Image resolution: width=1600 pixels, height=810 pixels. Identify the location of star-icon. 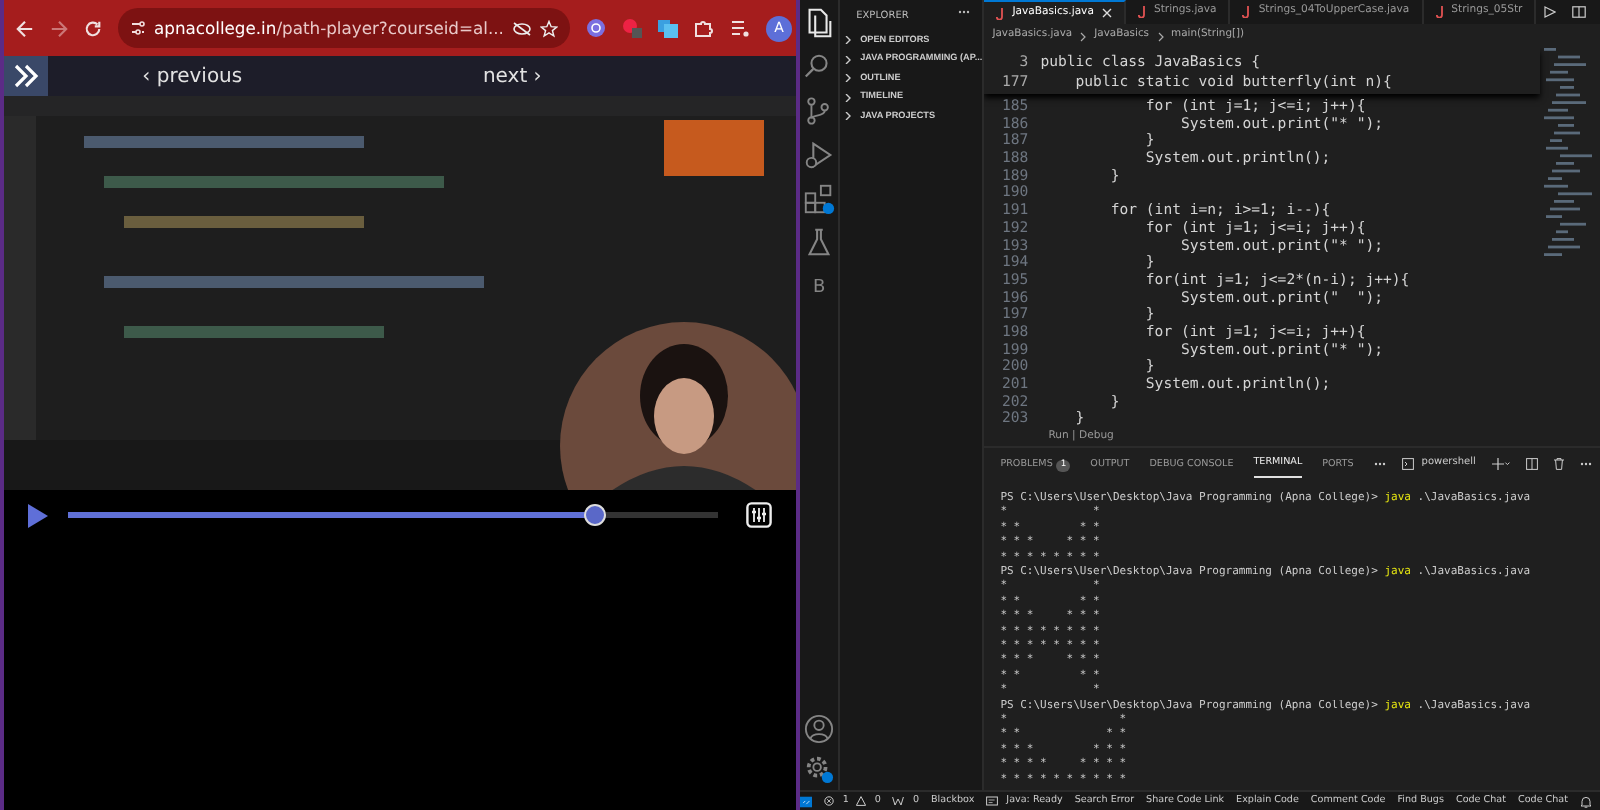
(548, 28).